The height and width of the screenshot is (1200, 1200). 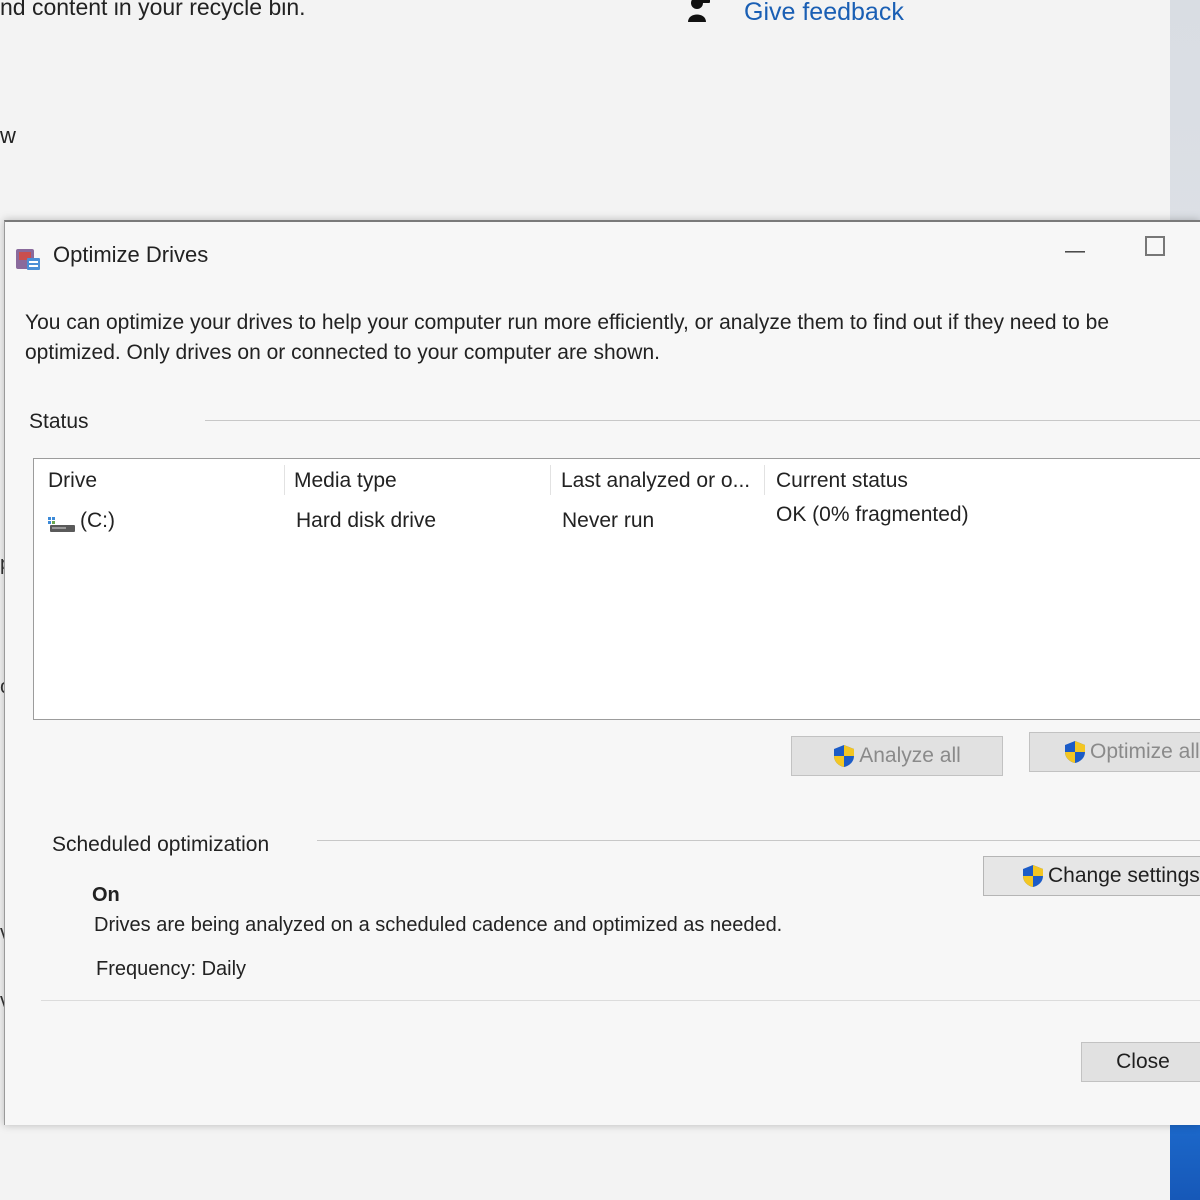 What do you see at coordinates (153, 10) in the screenshot?
I see `background-recycle-bin-text: nd content in your recycle bin.` at bounding box center [153, 10].